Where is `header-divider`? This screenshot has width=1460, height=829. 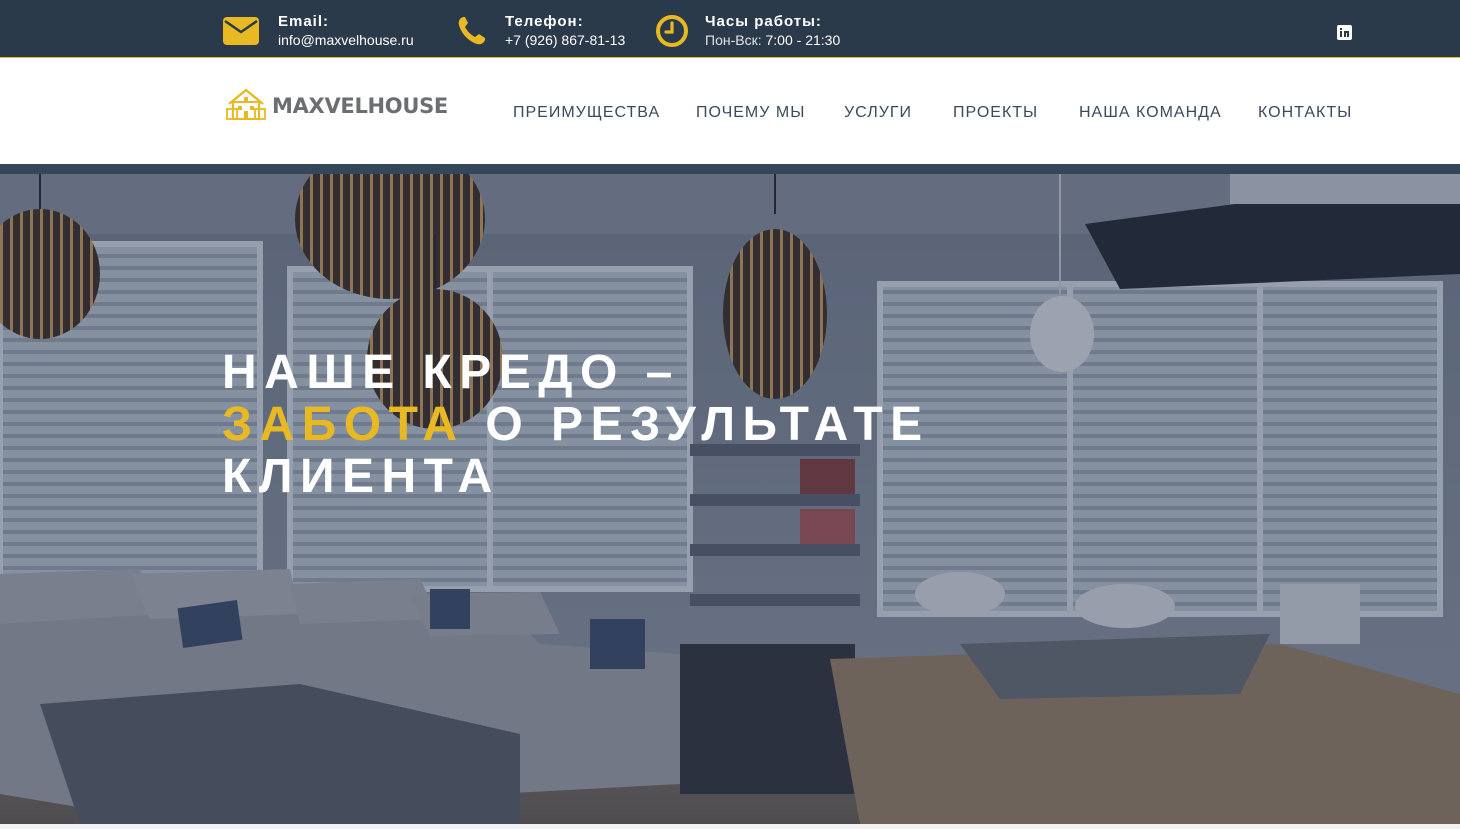 header-divider is located at coordinates (730, 169).